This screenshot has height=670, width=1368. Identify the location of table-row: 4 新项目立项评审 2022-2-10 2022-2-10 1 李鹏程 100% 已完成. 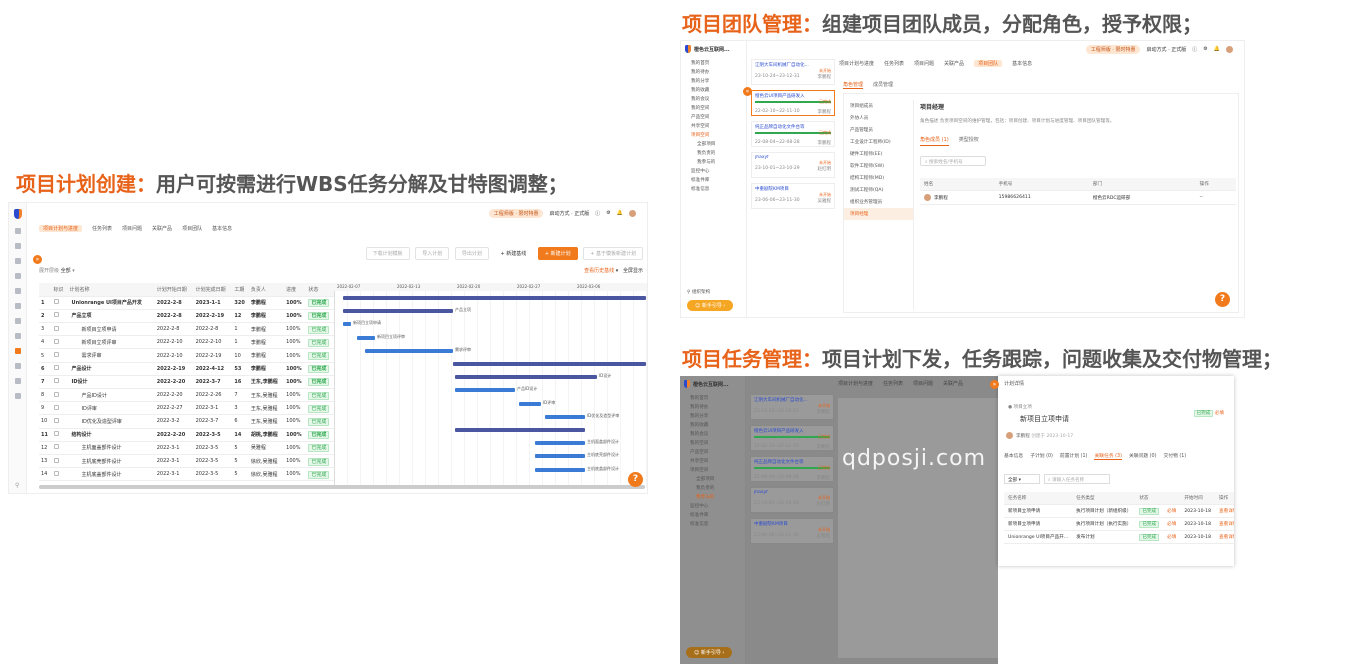
(187, 342).